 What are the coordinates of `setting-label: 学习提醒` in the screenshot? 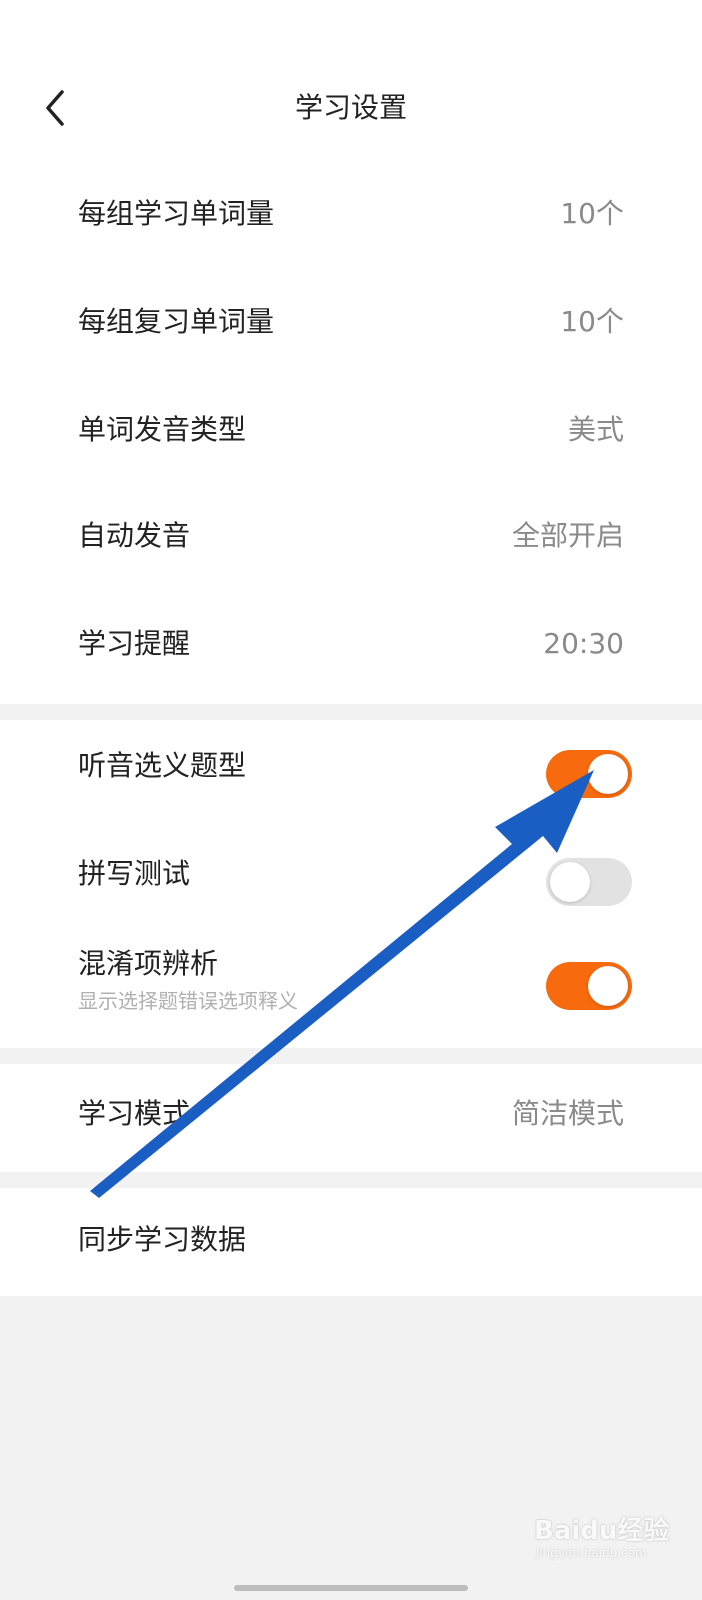 It's located at (134, 643).